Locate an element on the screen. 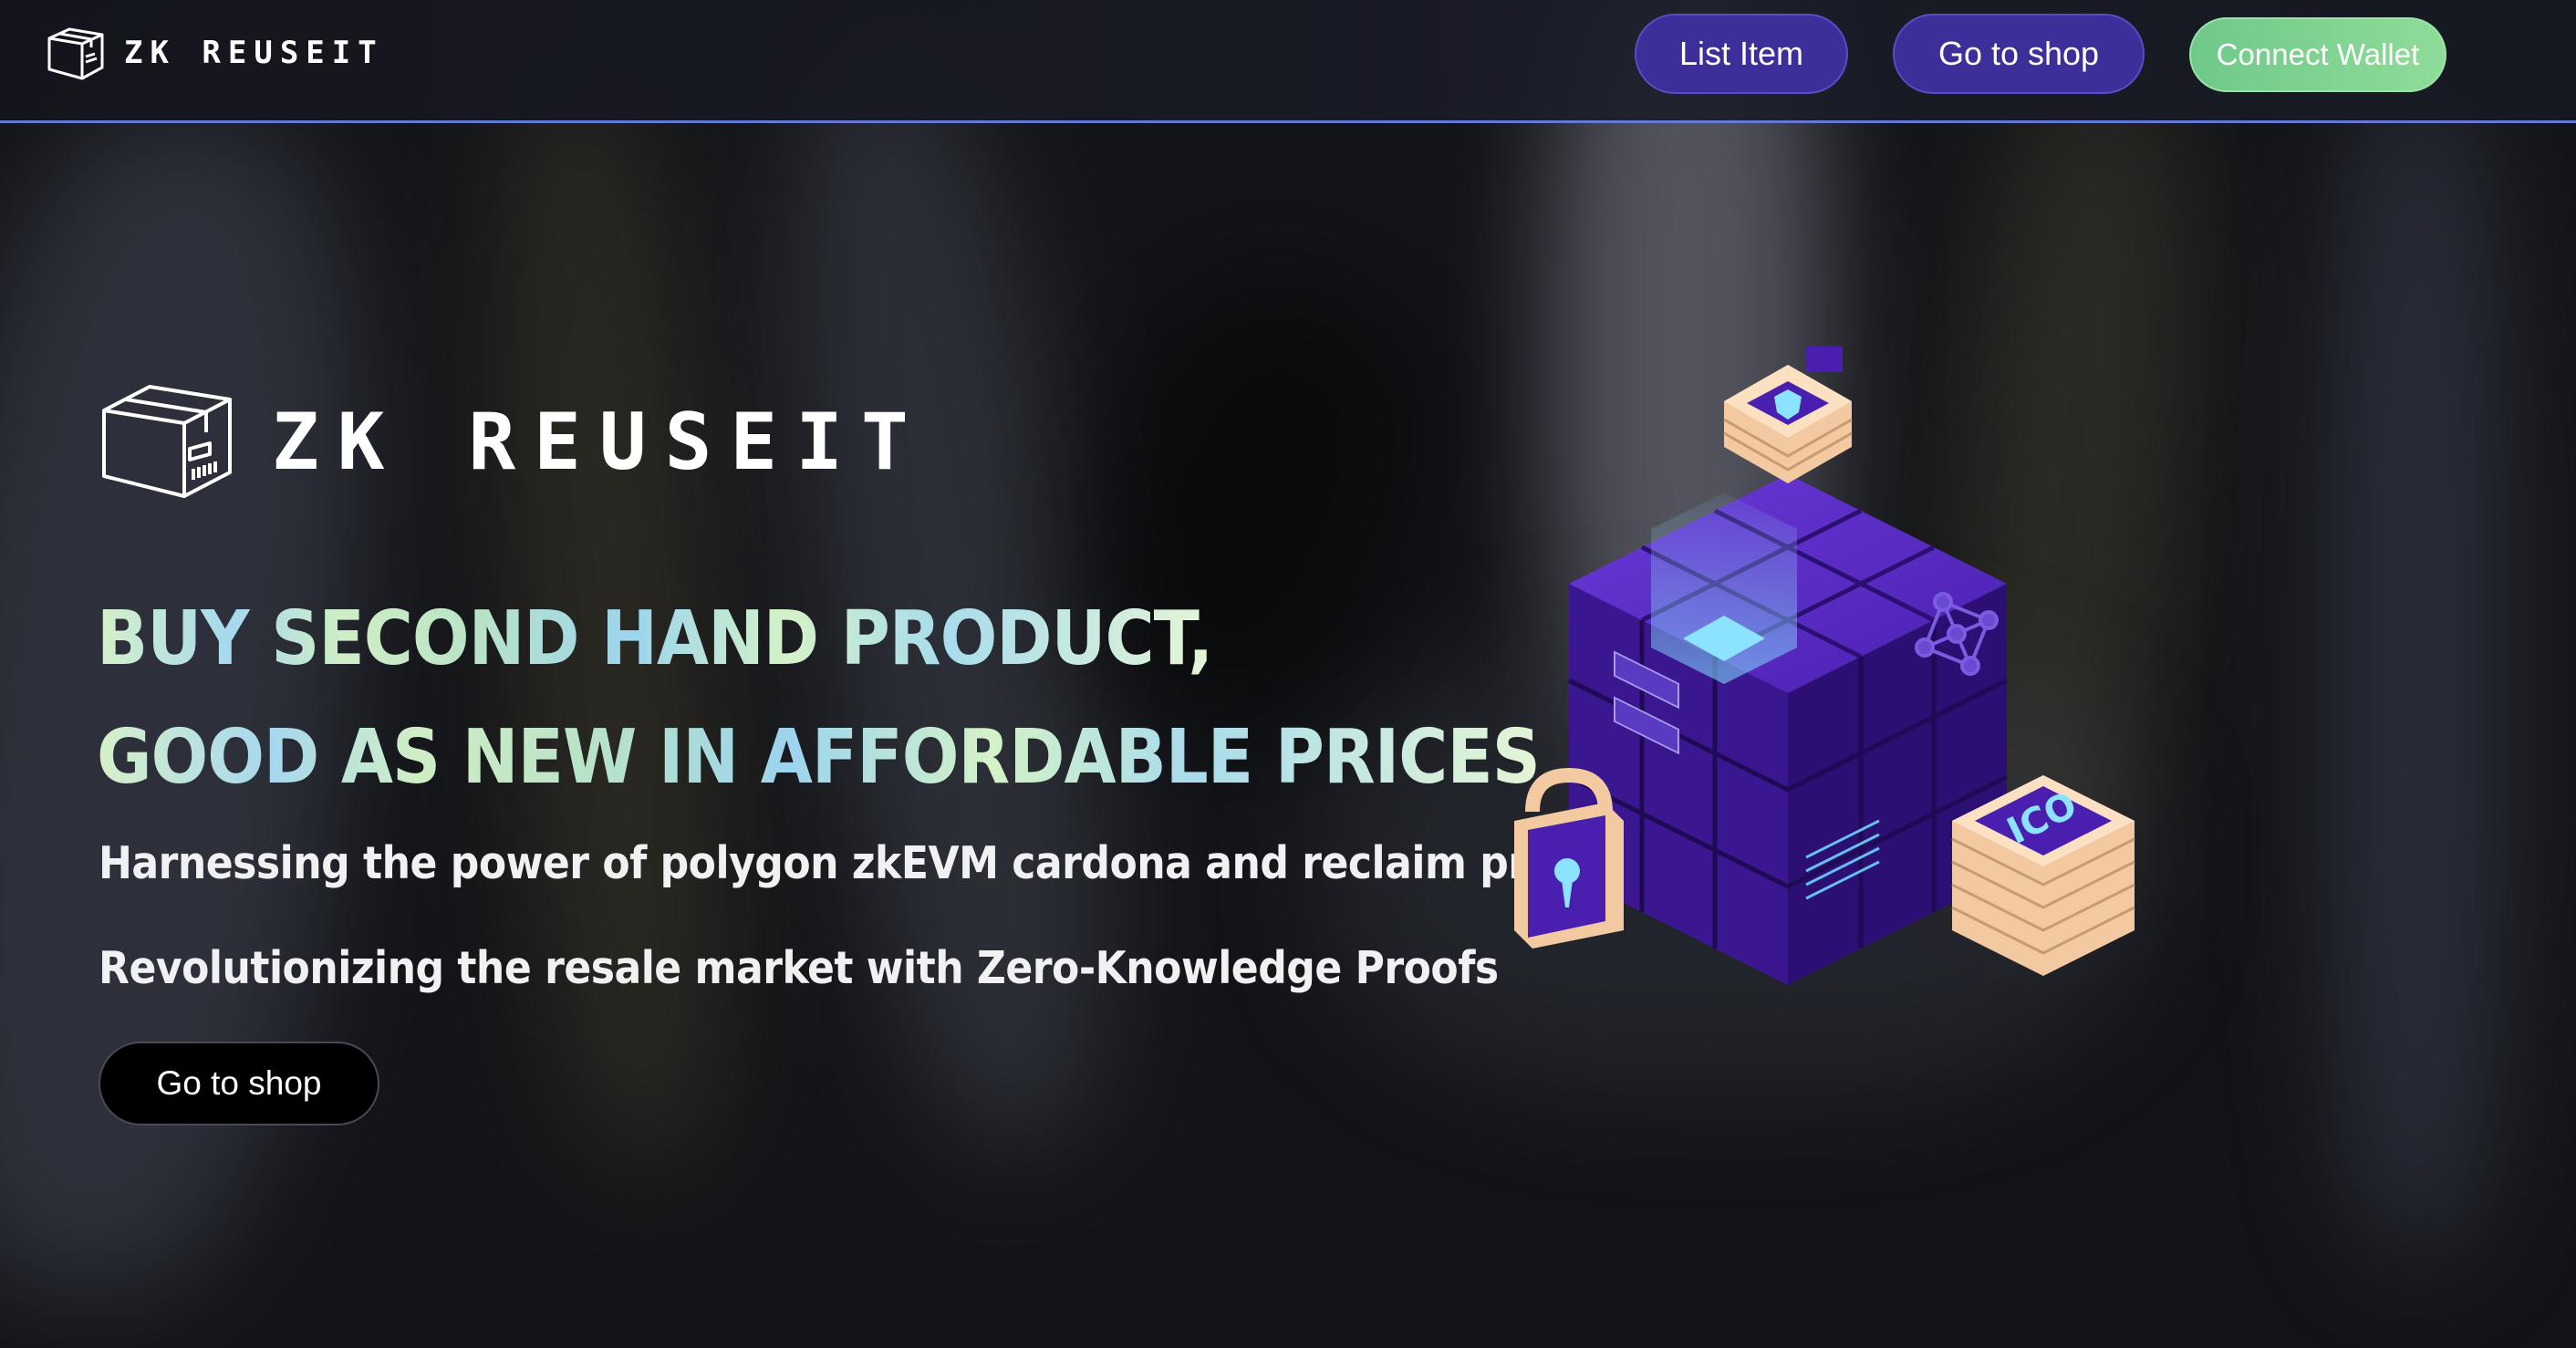 This screenshot has height=1348, width=2576. list-item-button: List Item is located at coordinates (1741, 54).